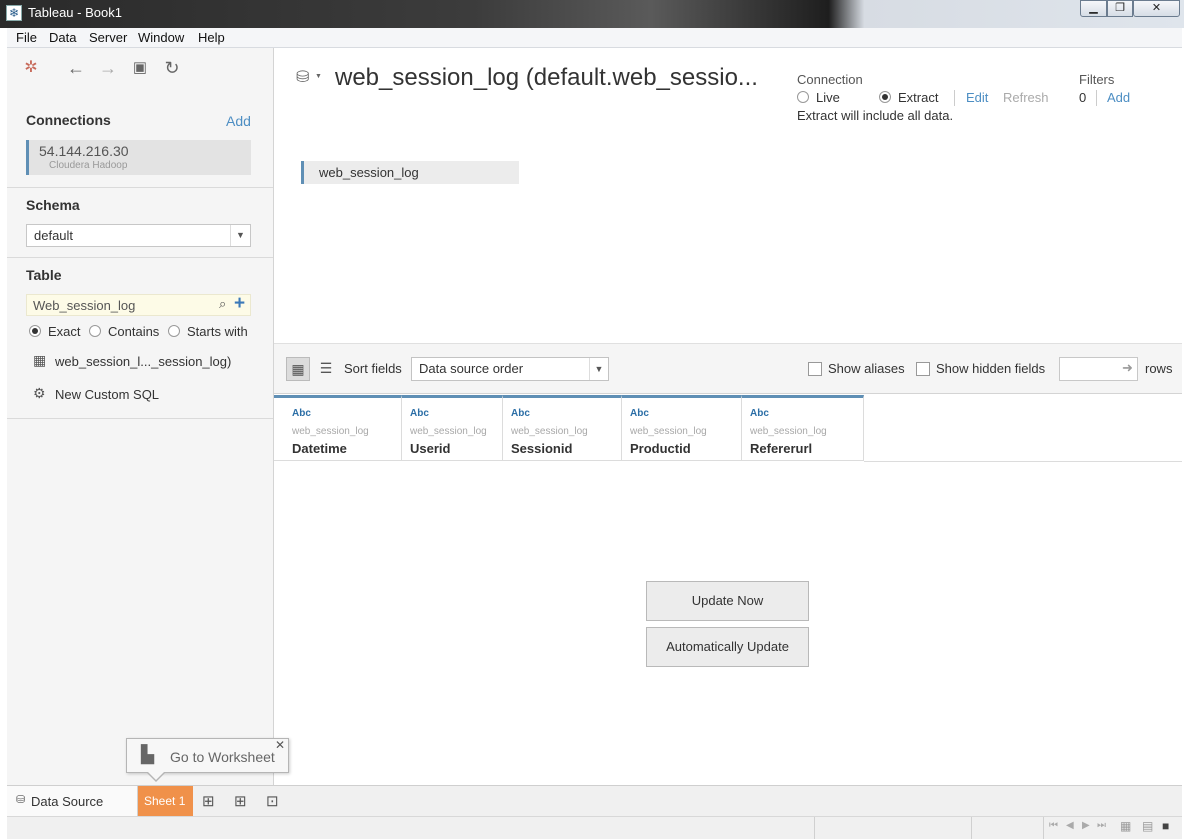  What do you see at coordinates (1083, 97) in the screenshot?
I see `filters-count: 0` at bounding box center [1083, 97].